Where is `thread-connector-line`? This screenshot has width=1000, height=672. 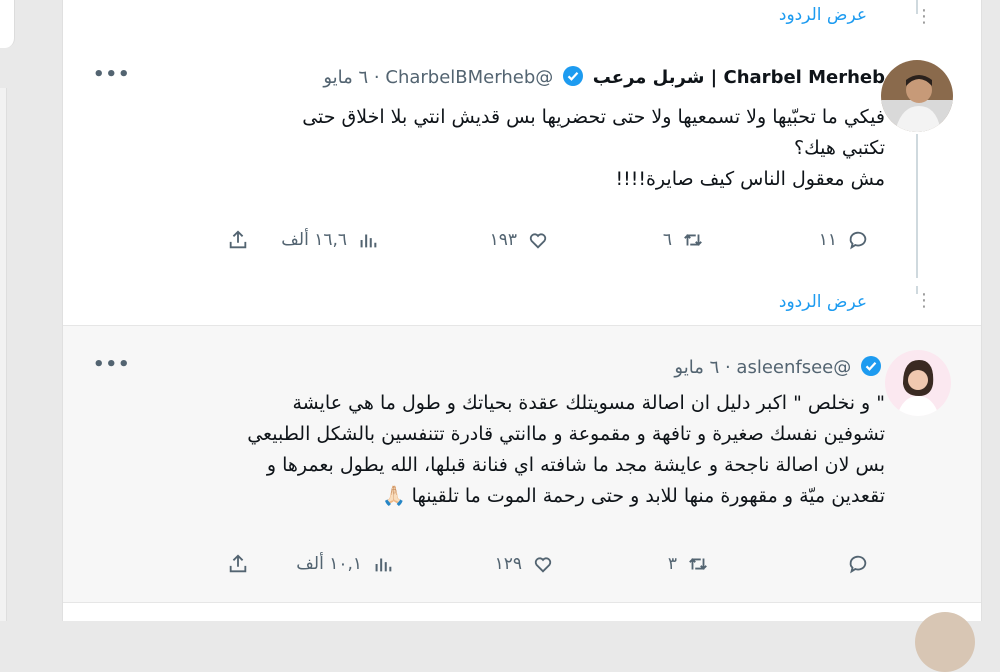
thread-connector-line is located at coordinates (917, 206).